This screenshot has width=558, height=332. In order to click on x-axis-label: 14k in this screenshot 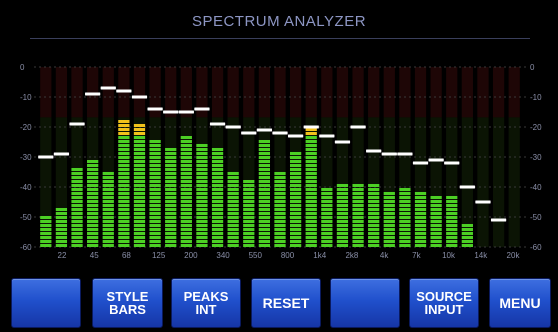, I will do `click(481, 255)`.